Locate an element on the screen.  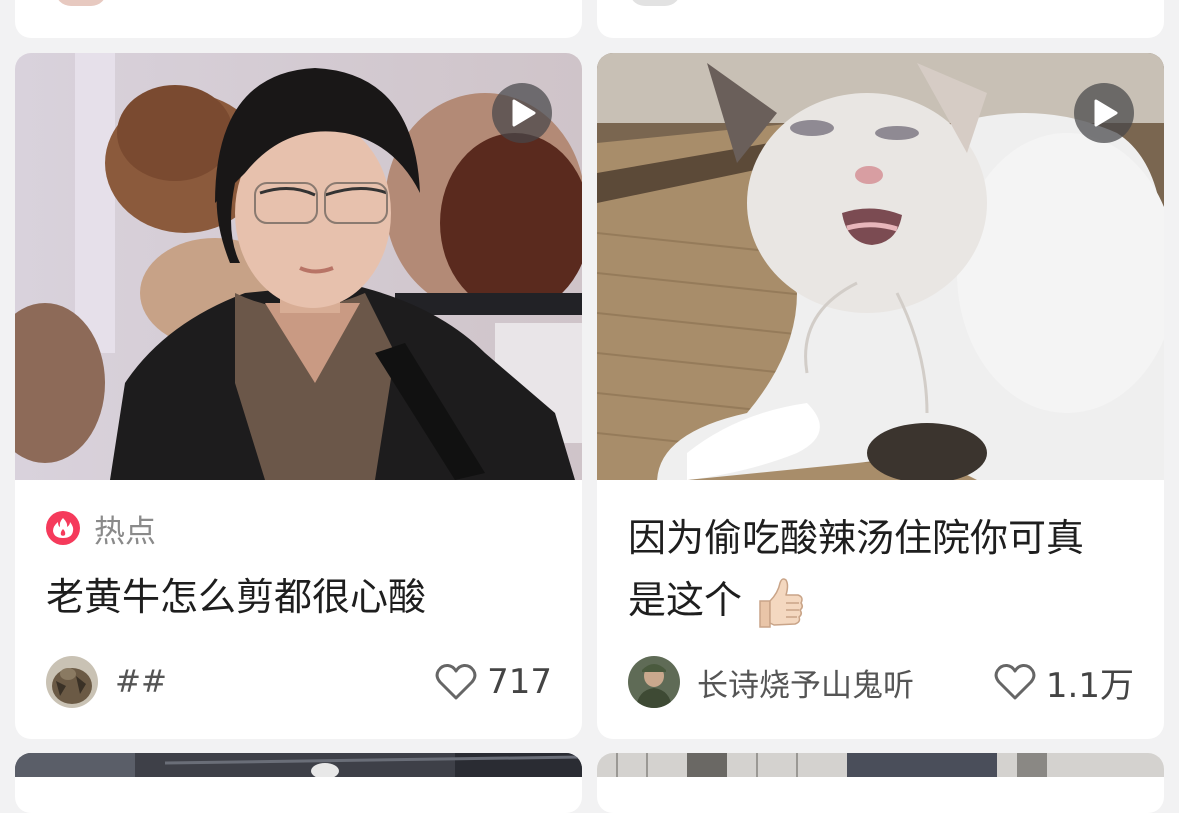
like-button: 717 is located at coordinates (493, 682).